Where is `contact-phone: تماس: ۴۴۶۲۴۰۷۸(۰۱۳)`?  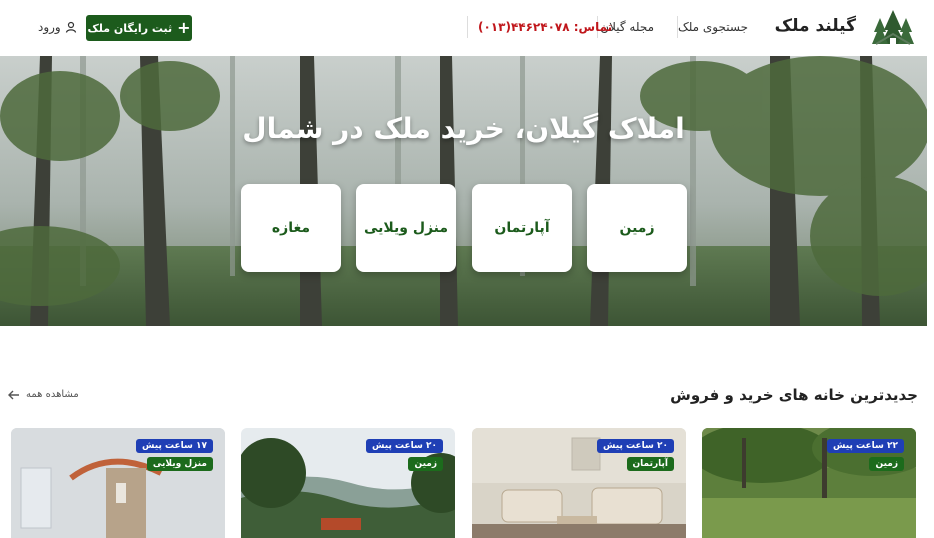
contact-phone: تماس: ۴۴۶۲۴۰۷۸(۰۱۳) is located at coordinates (545, 27).